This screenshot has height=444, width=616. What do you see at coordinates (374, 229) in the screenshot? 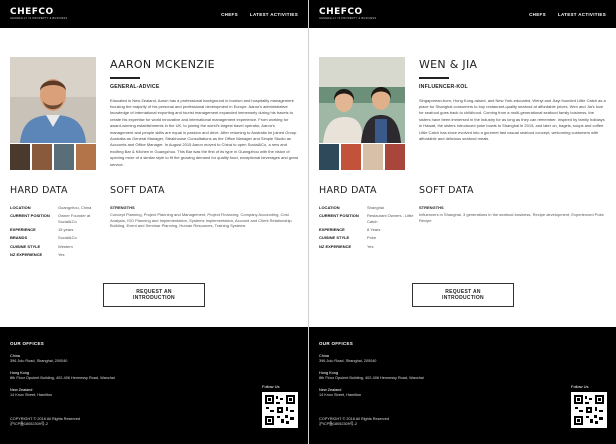
I see `hard-data-value: 8 Years` at bounding box center [374, 229].